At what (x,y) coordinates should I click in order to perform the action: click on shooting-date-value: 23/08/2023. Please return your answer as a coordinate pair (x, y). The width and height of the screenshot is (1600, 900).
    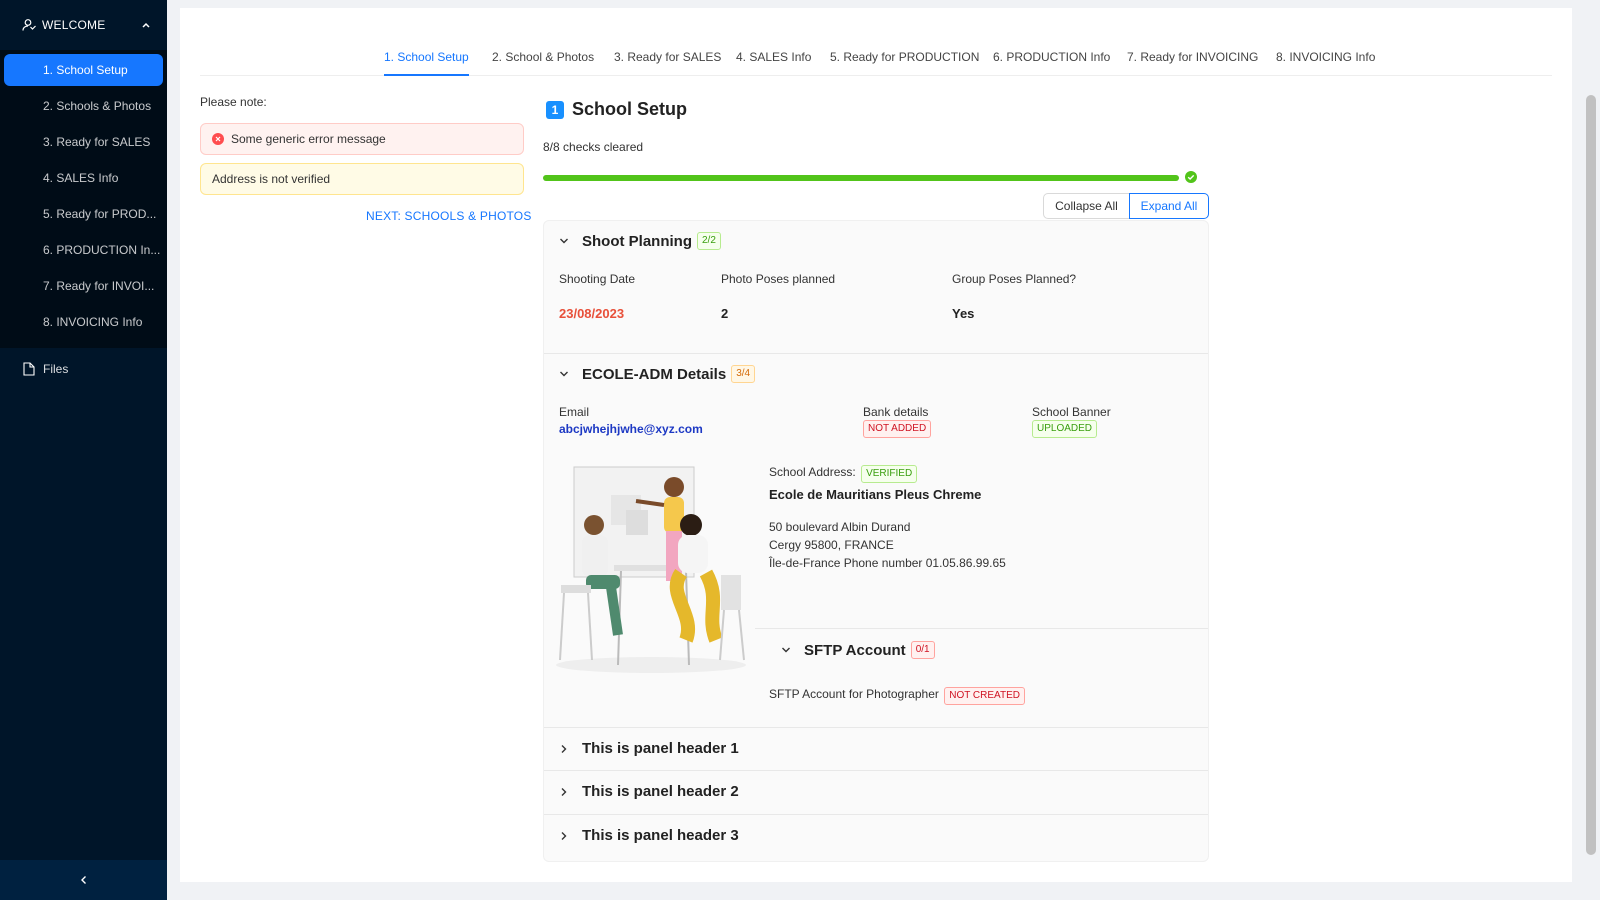
    Looking at the image, I should click on (592, 313).